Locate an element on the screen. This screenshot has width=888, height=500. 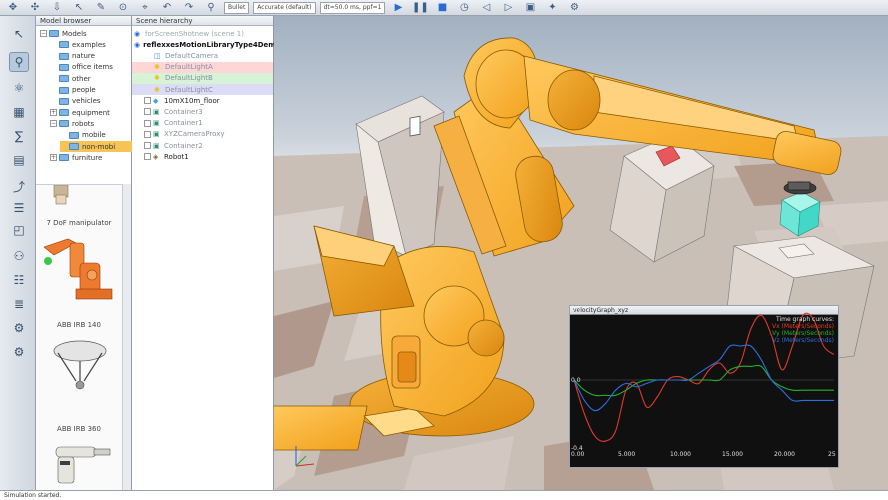
stop-icon: ■ is located at coordinates (442, 8).